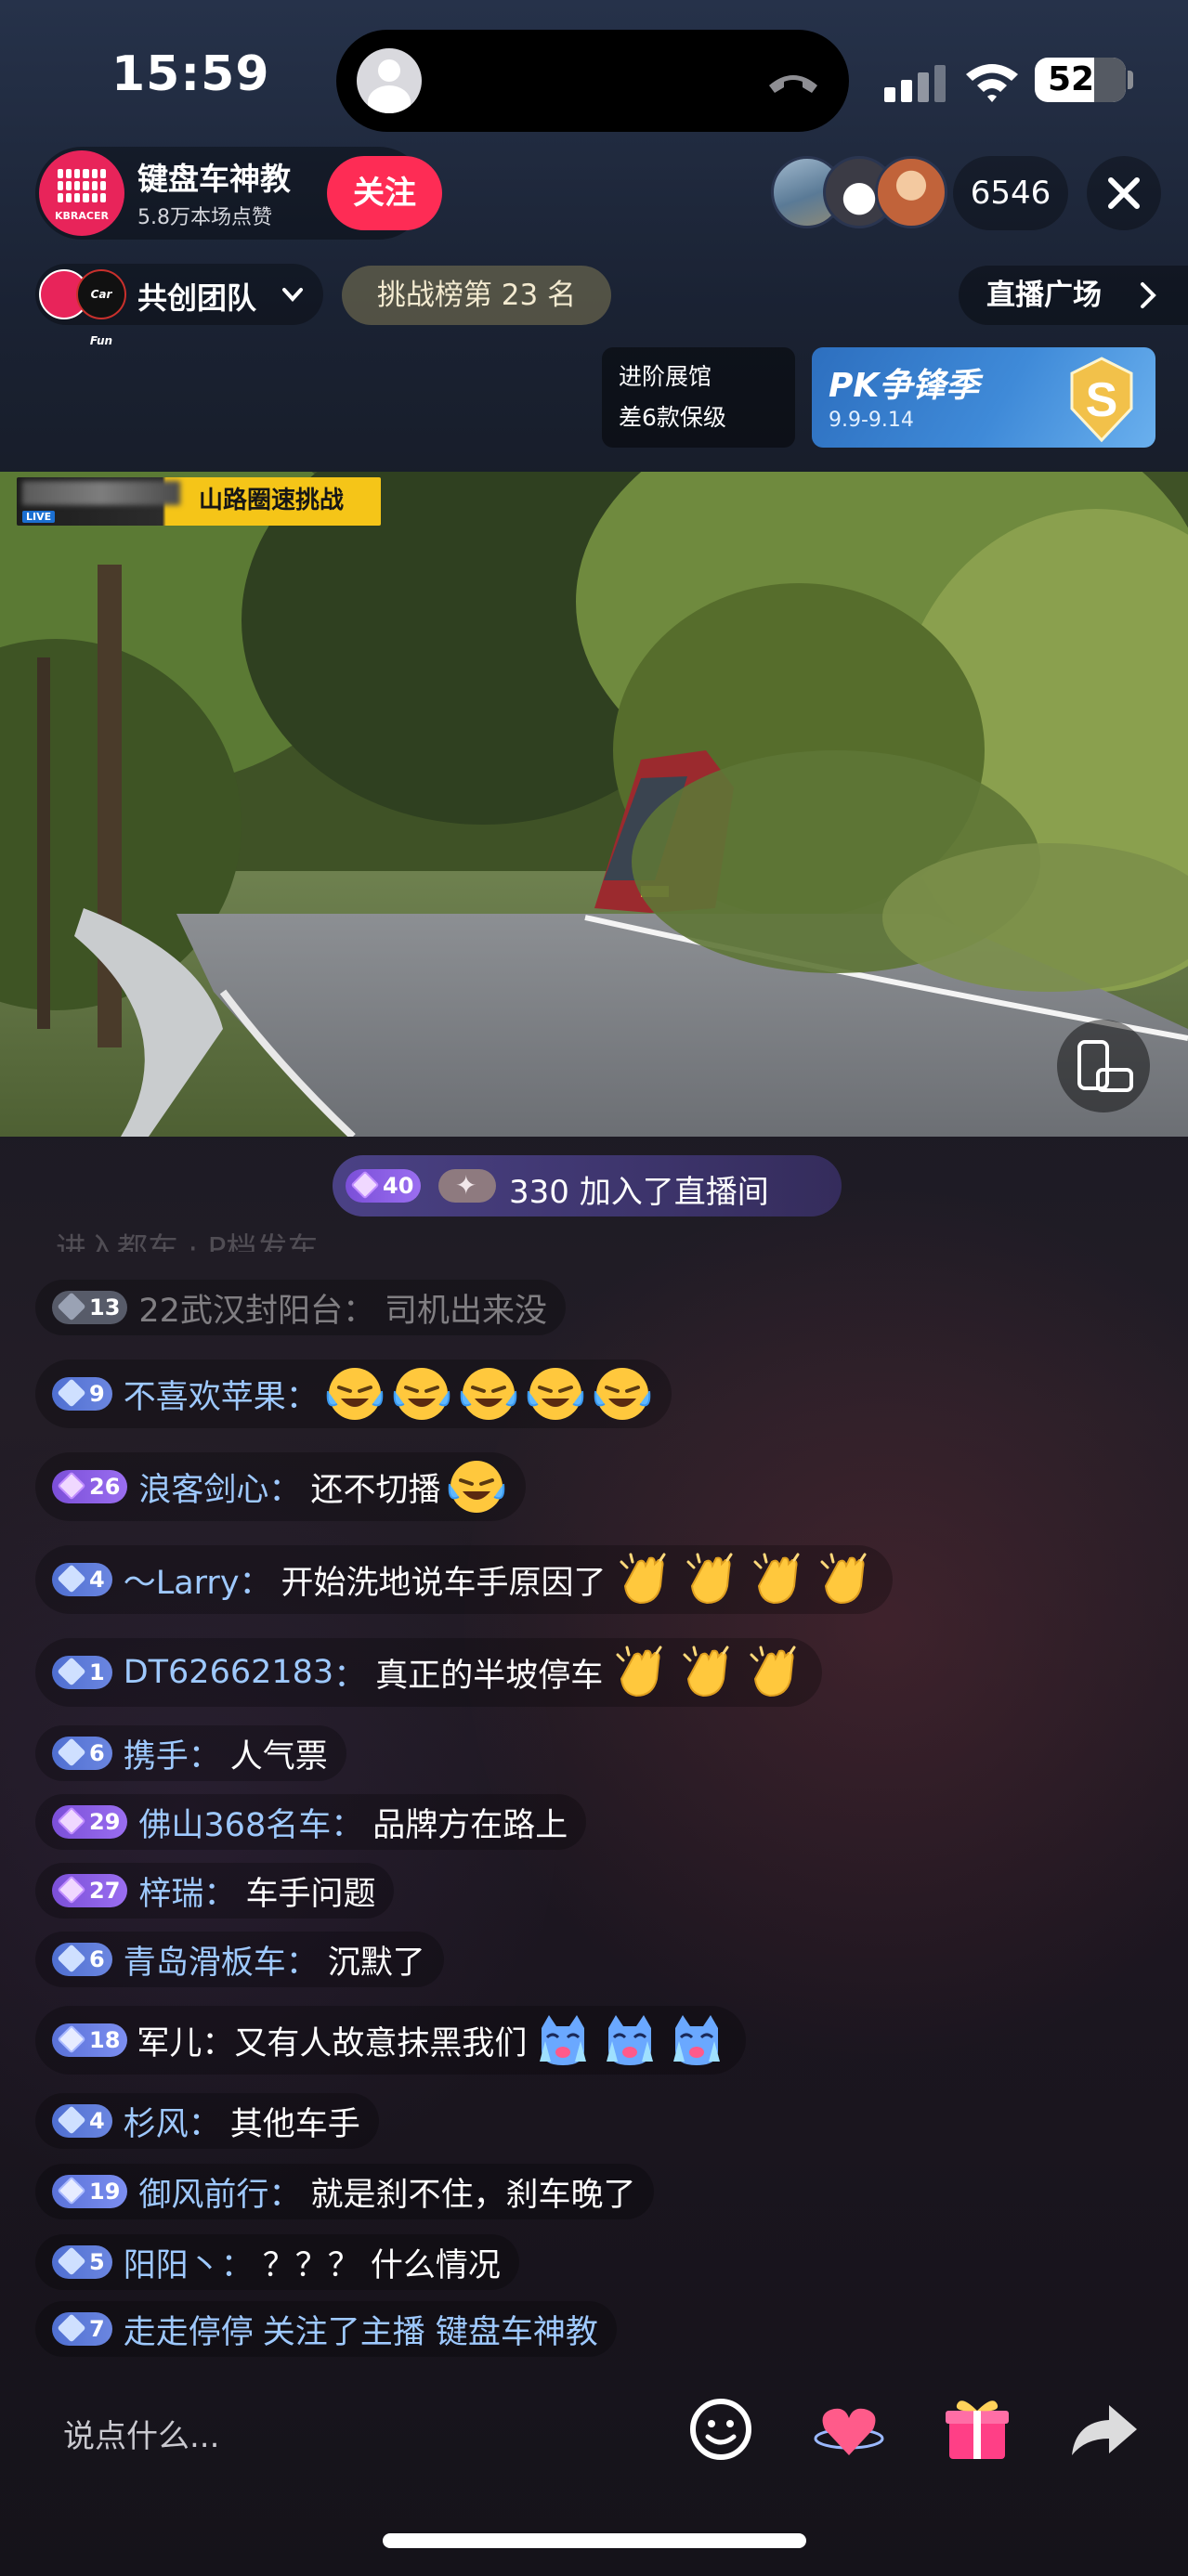  What do you see at coordinates (1103, 1066) in the screenshot?
I see `rotate-screen-button` at bounding box center [1103, 1066].